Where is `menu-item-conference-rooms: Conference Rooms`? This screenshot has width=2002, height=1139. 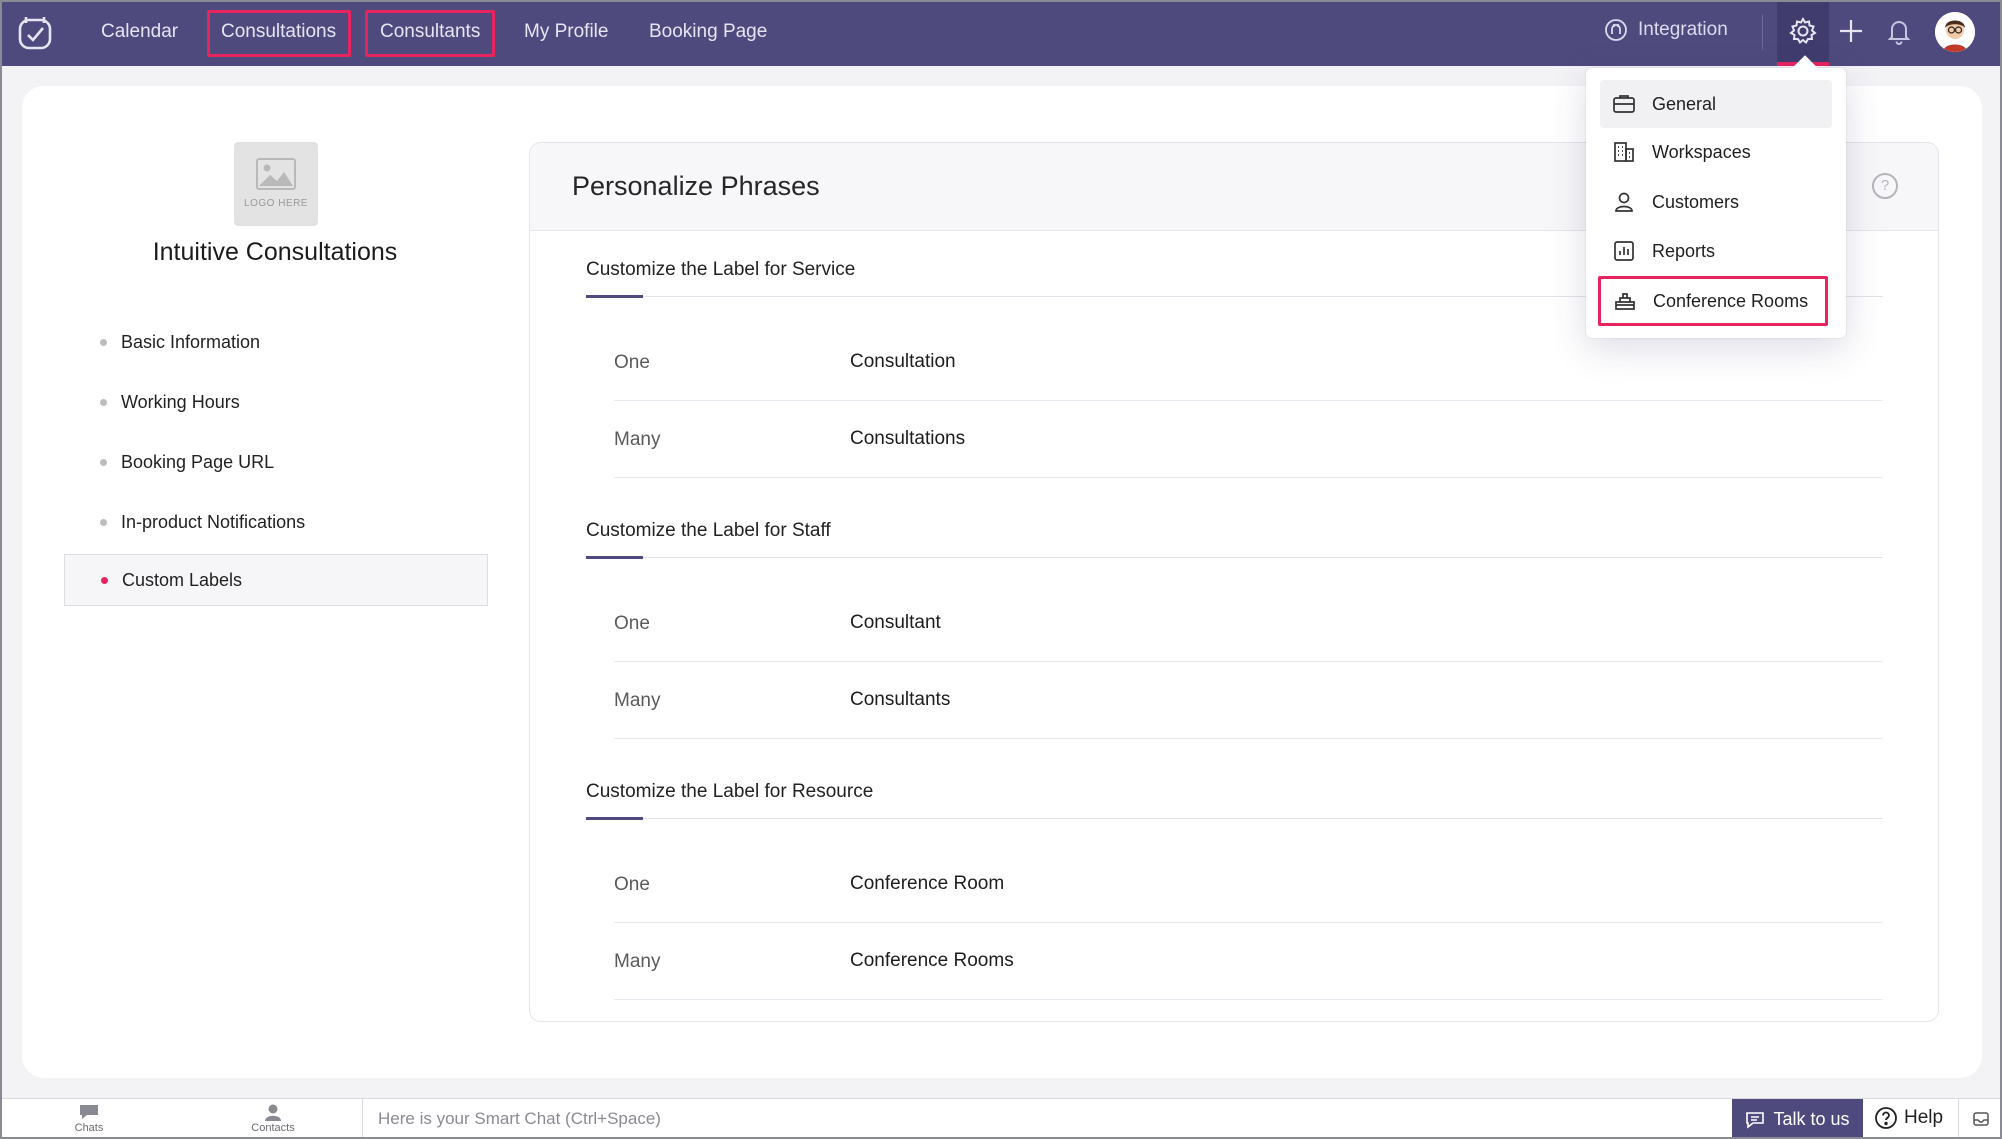
menu-item-conference-rooms: Conference Rooms is located at coordinates (1713, 301).